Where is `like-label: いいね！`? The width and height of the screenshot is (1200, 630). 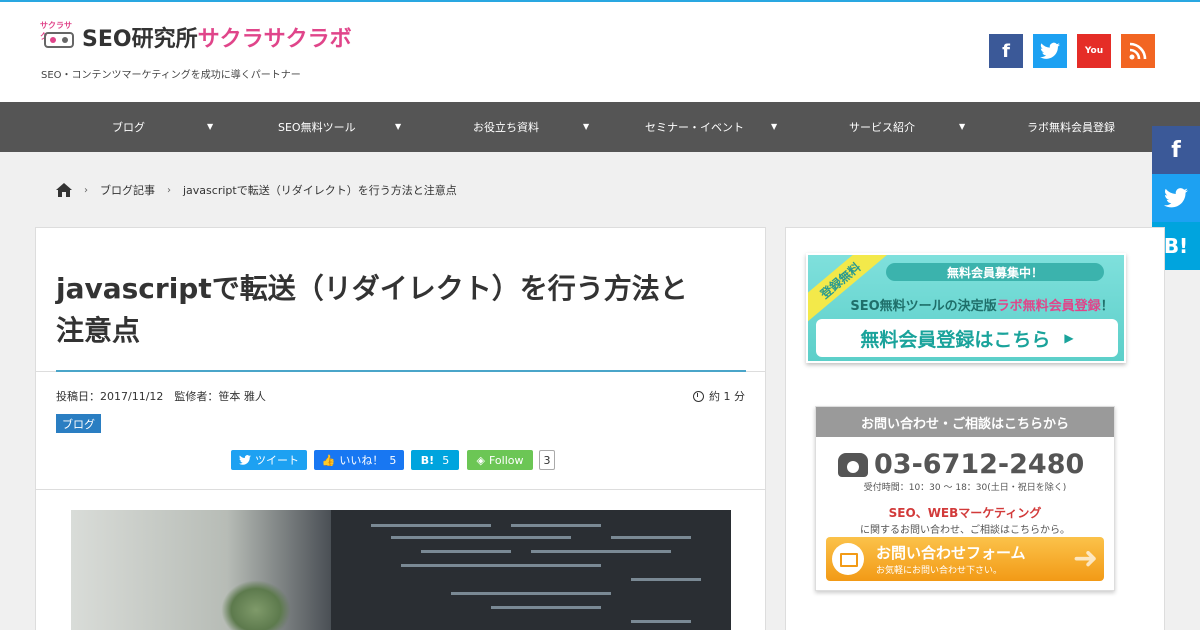
like-label: いいね！ is located at coordinates (361, 460).